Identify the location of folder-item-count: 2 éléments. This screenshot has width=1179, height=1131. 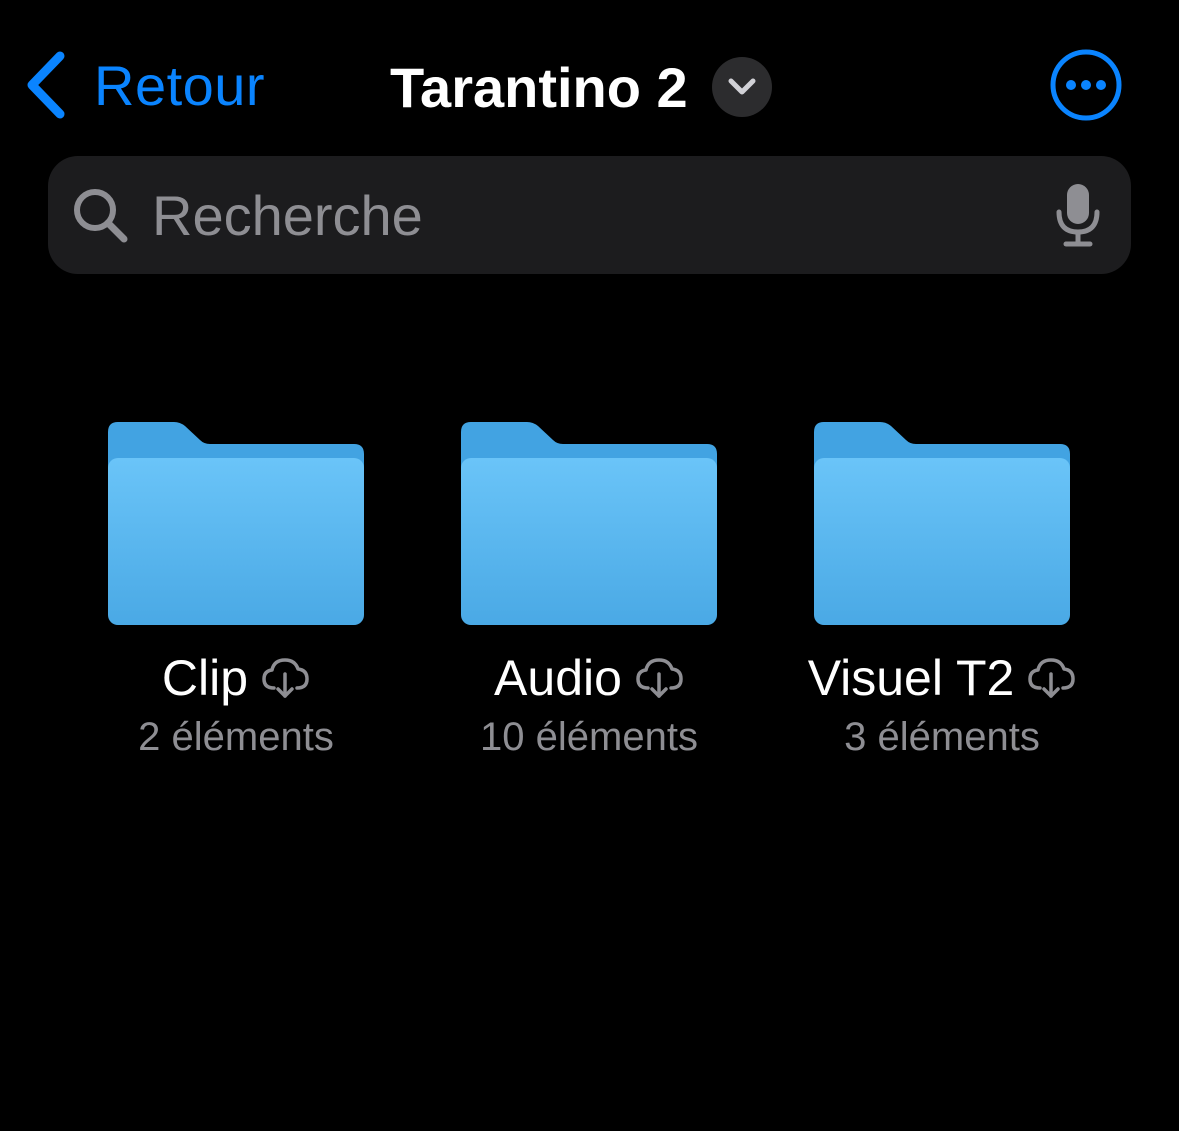
(236, 737).